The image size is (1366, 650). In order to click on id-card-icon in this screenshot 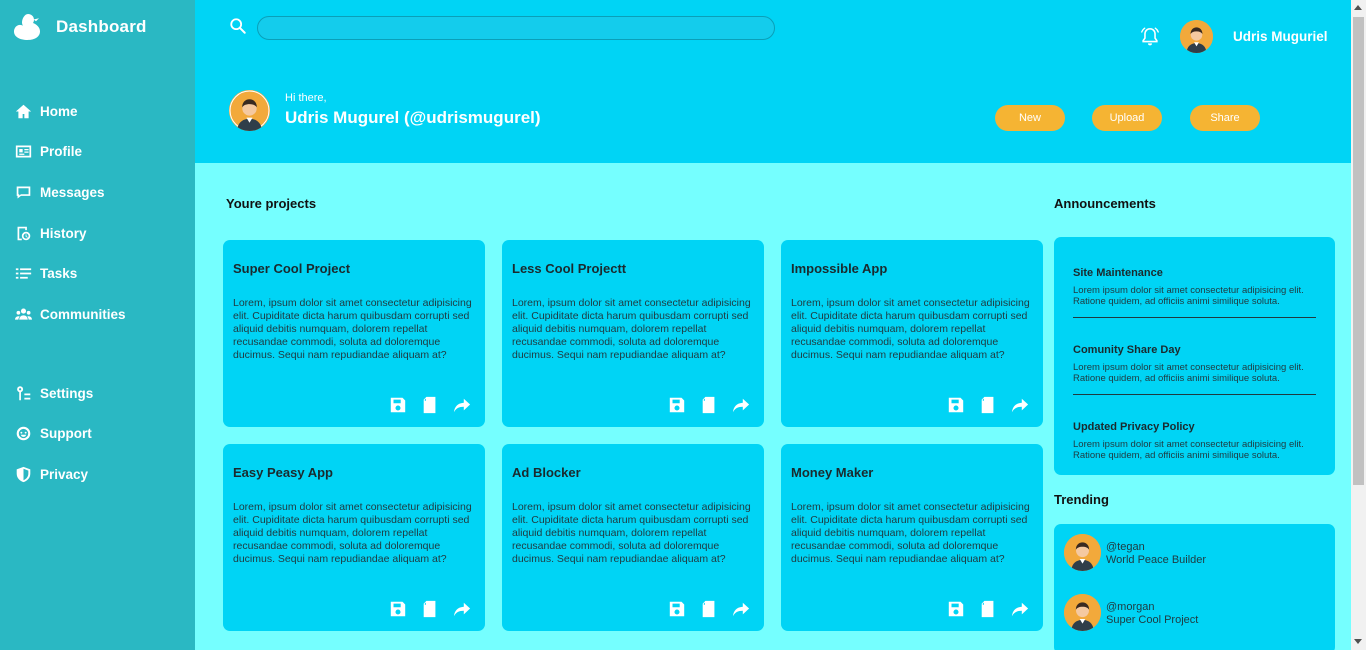, I will do `click(23, 151)`.